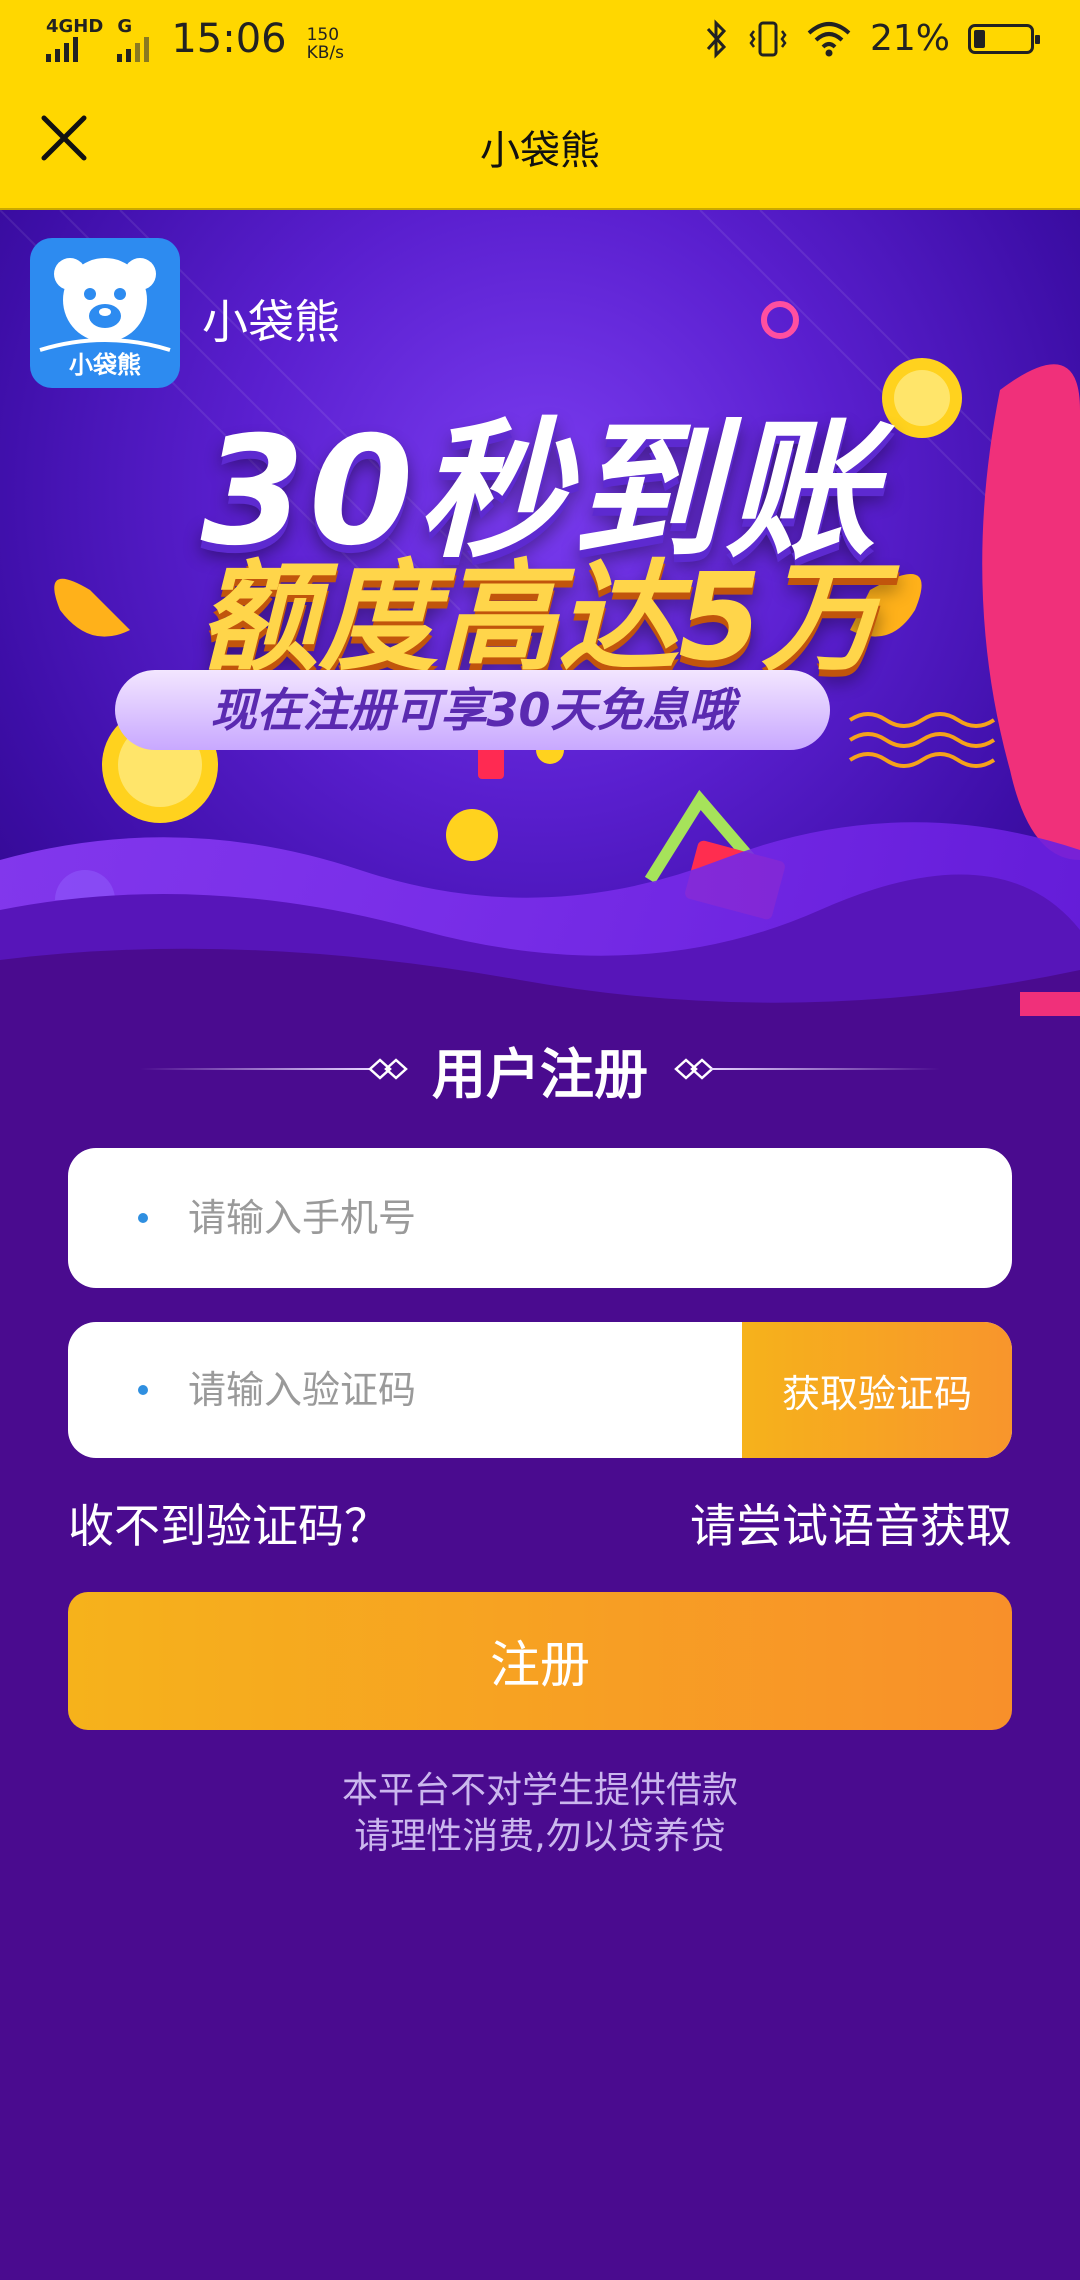 This screenshot has width=1080, height=2280. What do you see at coordinates (540, 618) in the screenshot?
I see `headline-secondary: 额度高达5万` at bounding box center [540, 618].